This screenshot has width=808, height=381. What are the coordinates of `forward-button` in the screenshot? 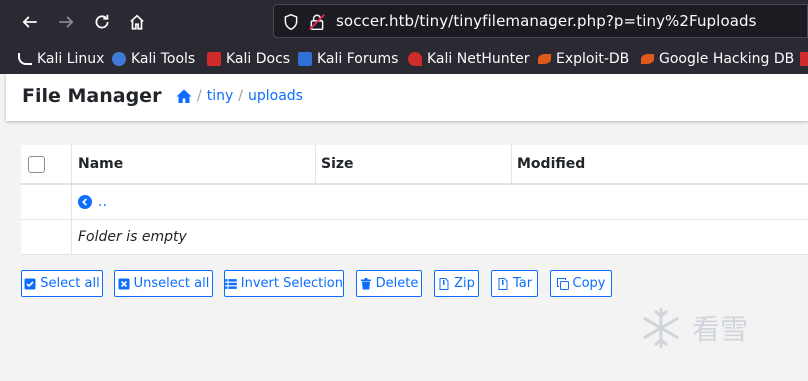 It's located at (66, 22).